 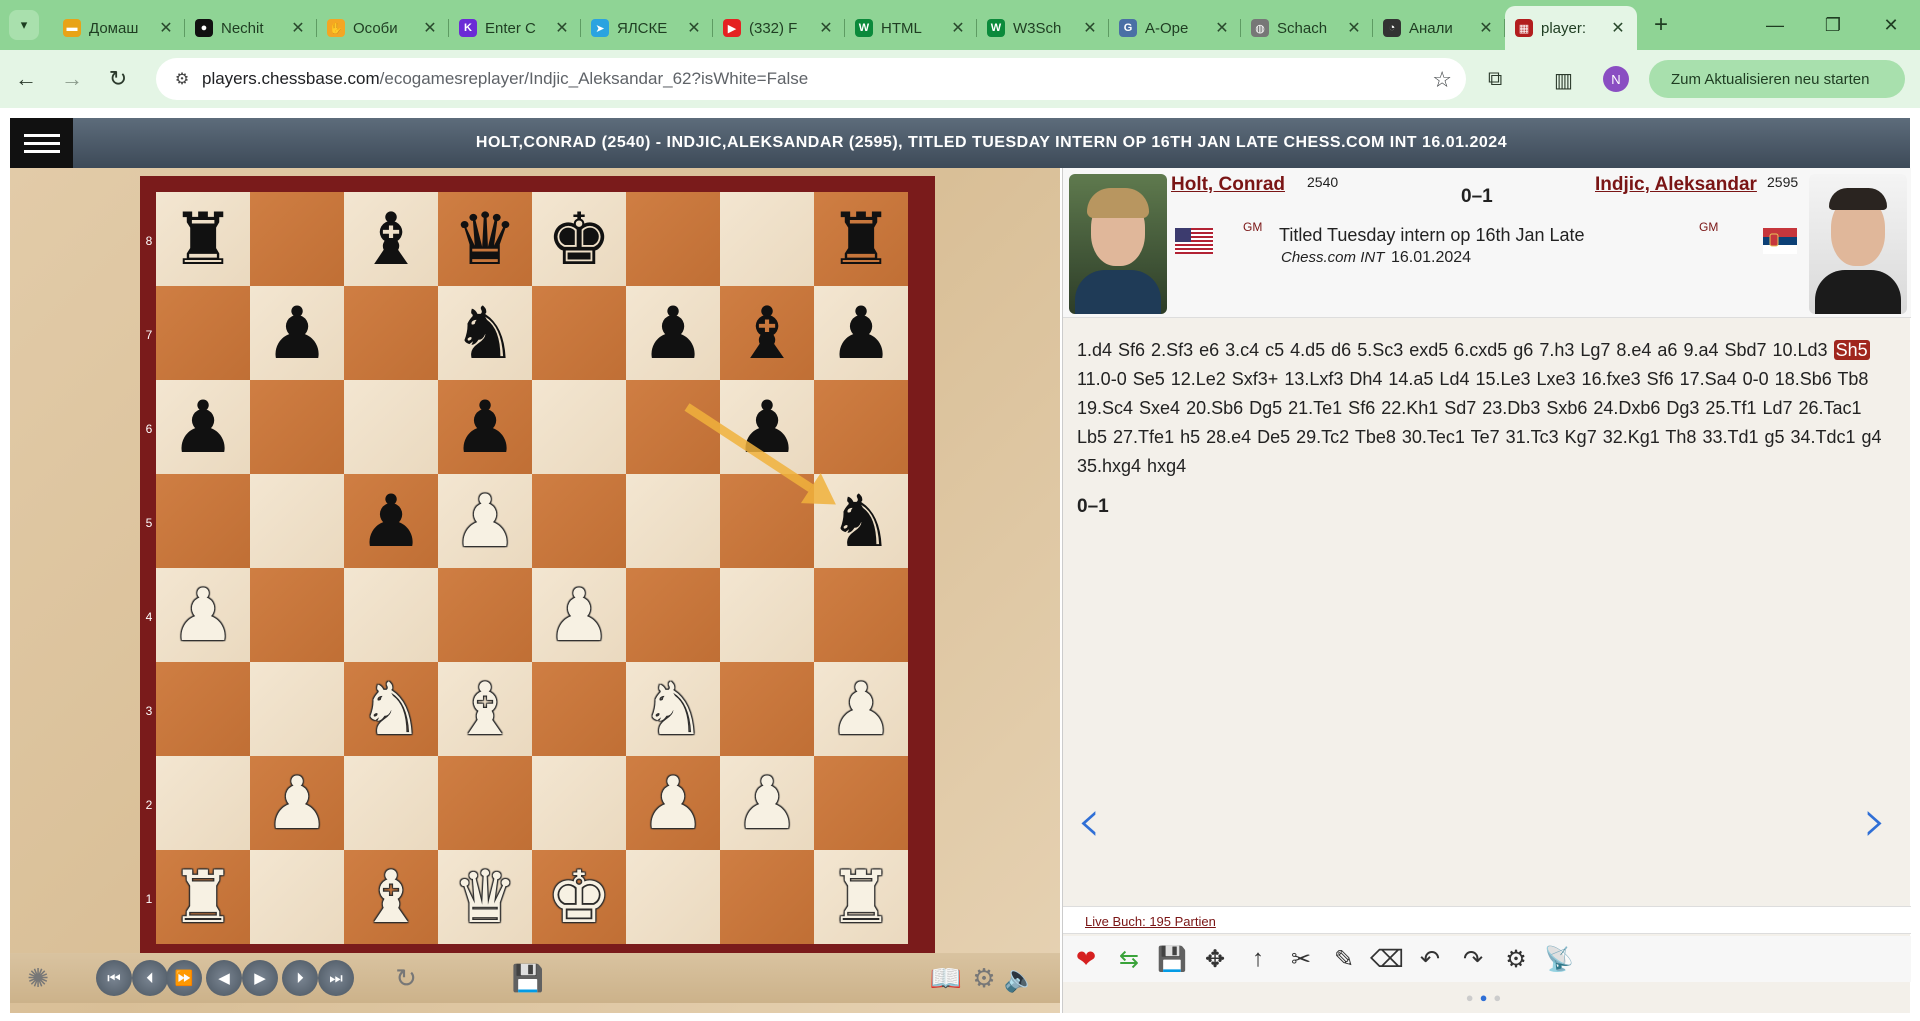 What do you see at coordinates (203, 803) in the screenshot?
I see `square-a2` at bounding box center [203, 803].